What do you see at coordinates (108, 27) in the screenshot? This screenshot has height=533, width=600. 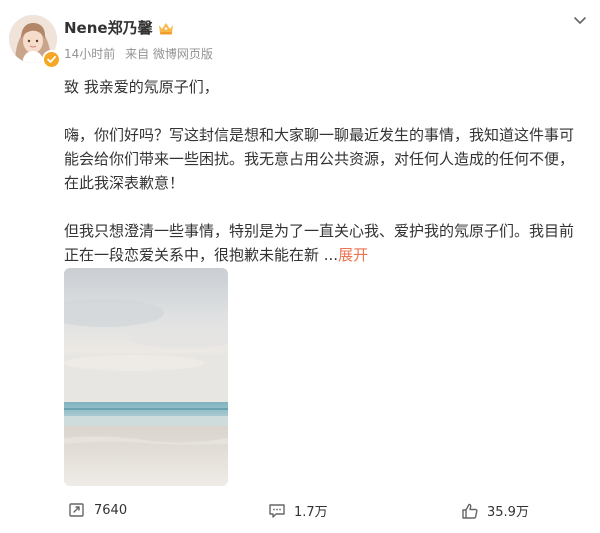 I see `author-name: Nene郑乃馨` at bounding box center [108, 27].